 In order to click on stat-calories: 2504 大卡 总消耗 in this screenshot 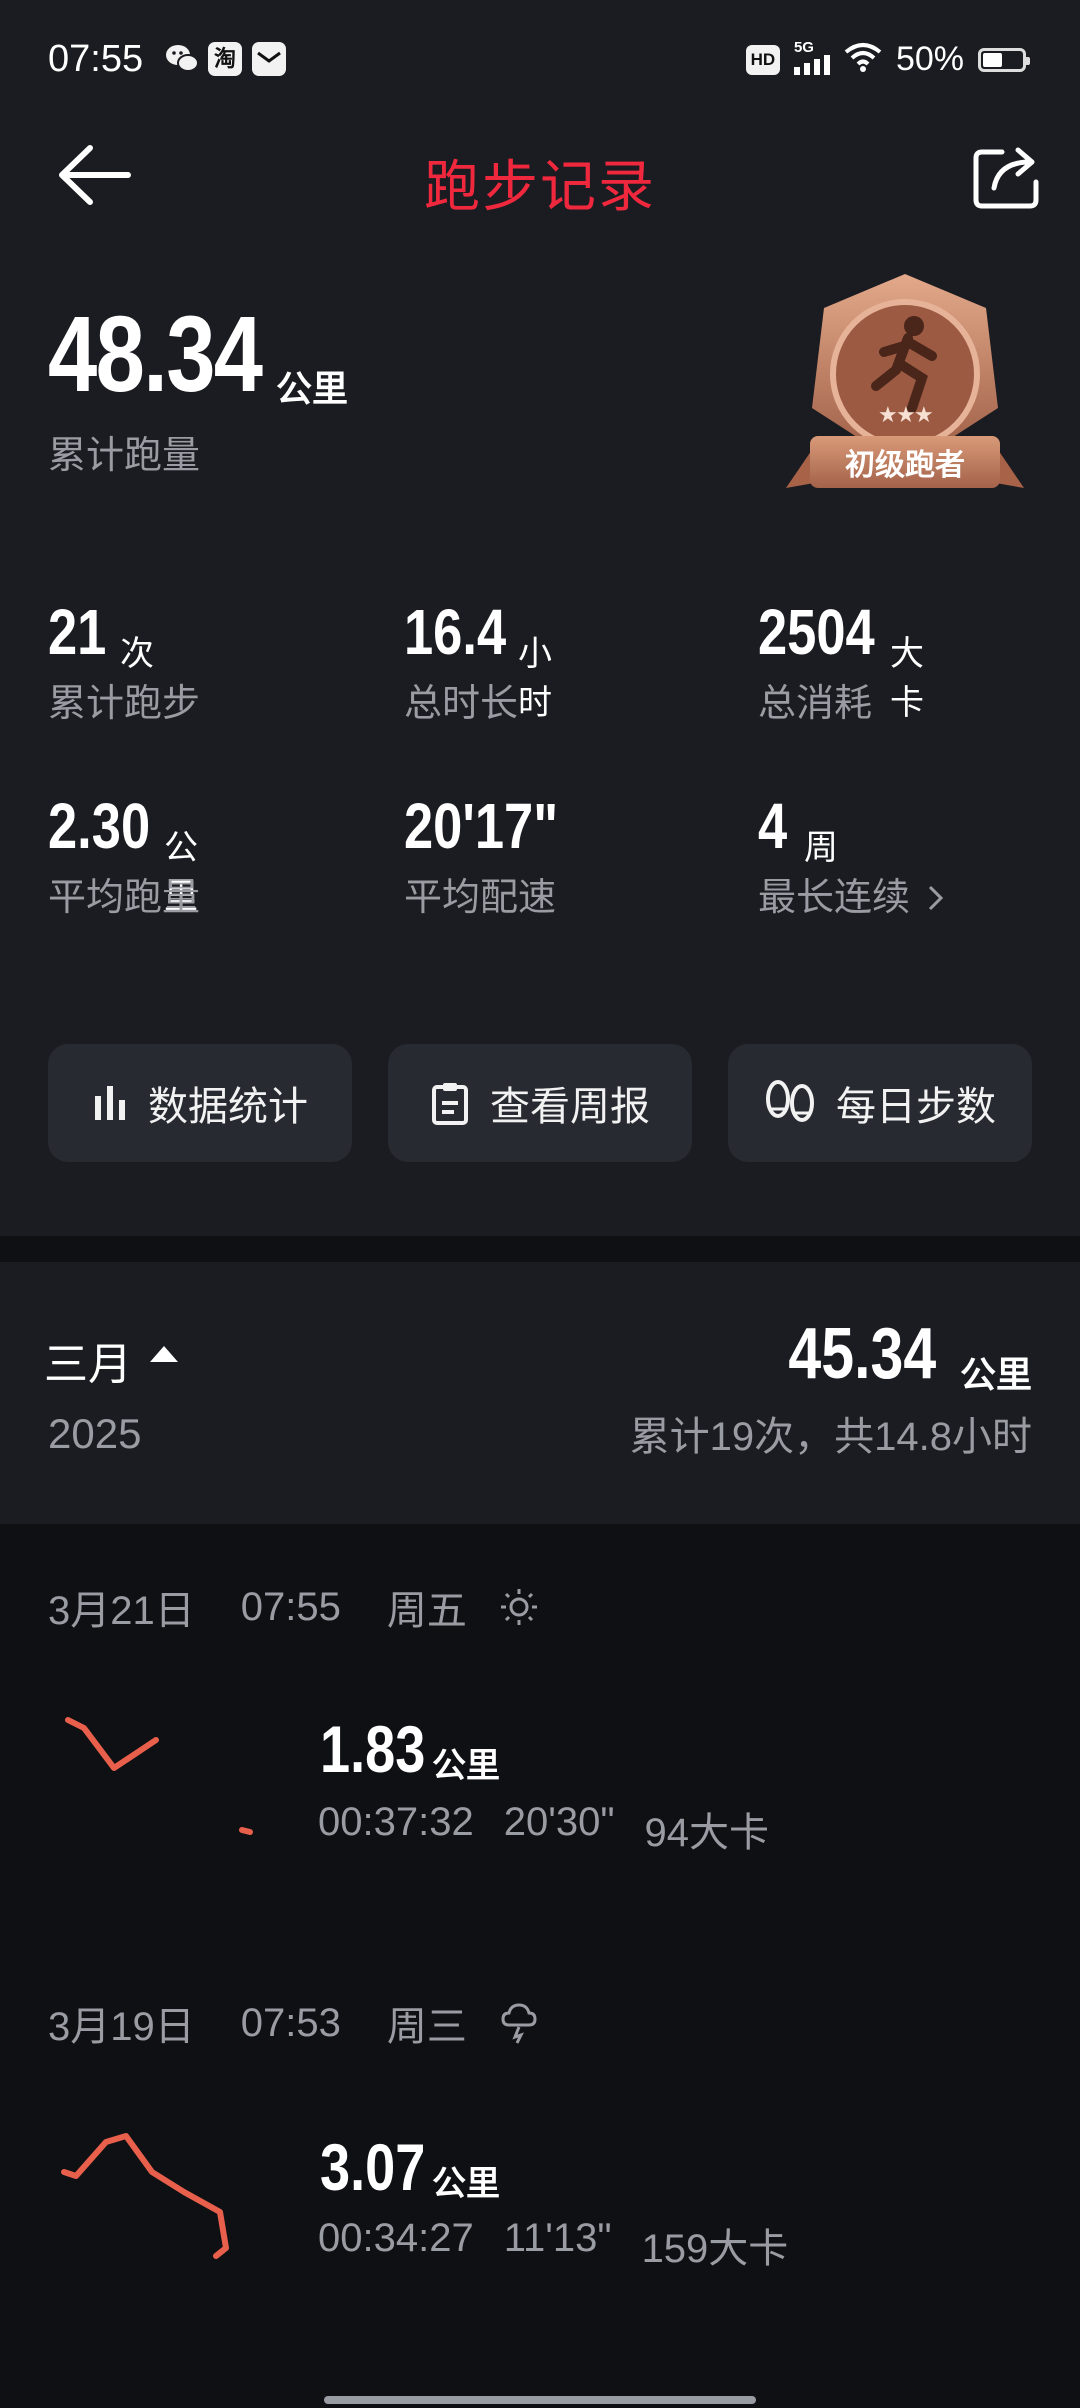, I will do `click(841, 660)`.